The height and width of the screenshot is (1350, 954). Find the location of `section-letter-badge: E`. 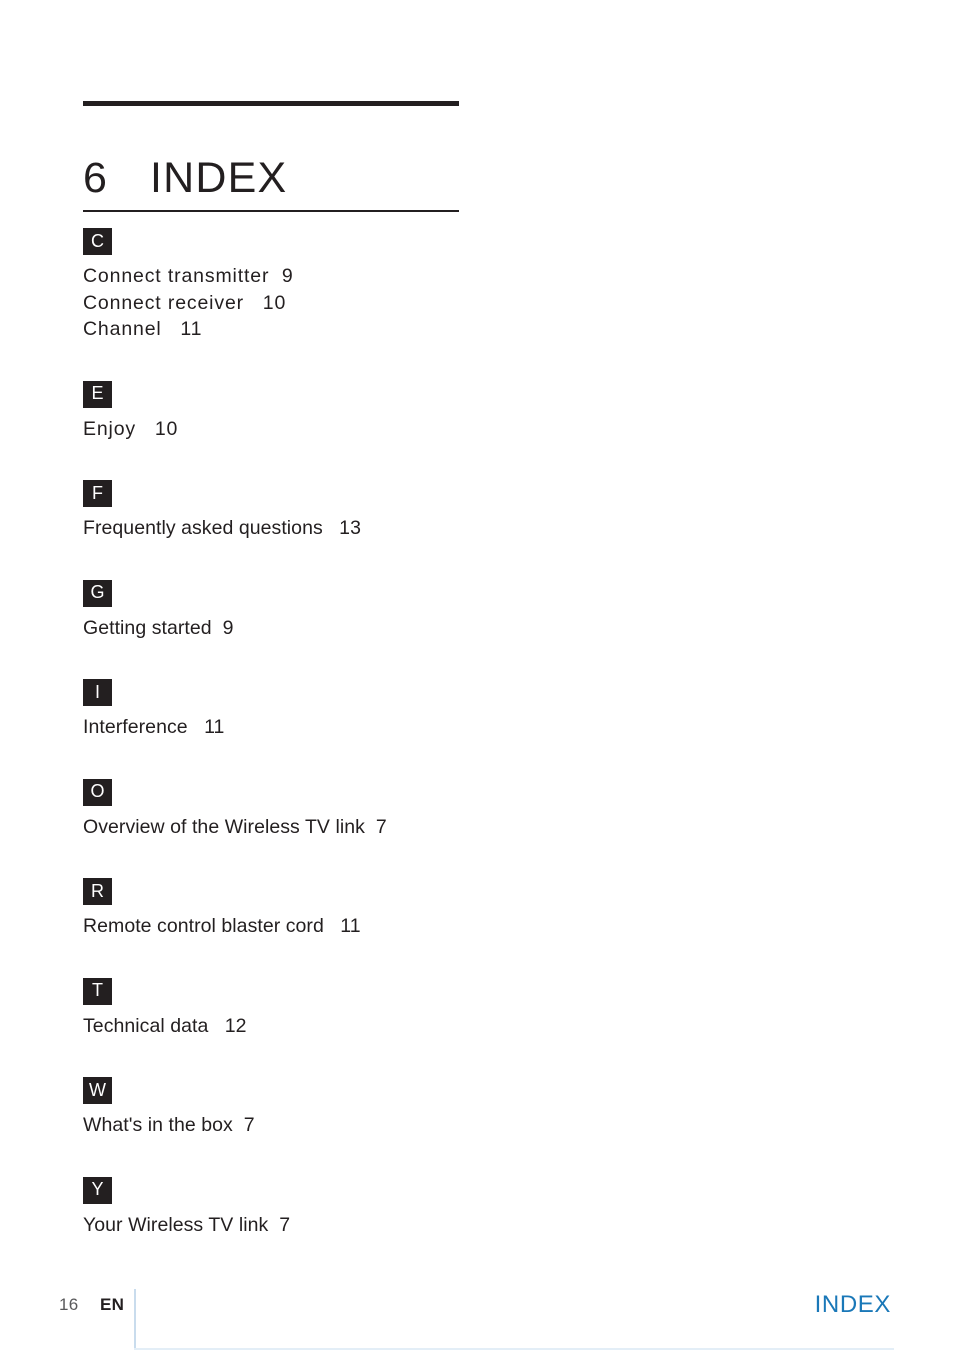

section-letter-badge: E is located at coordinates (97, 394).